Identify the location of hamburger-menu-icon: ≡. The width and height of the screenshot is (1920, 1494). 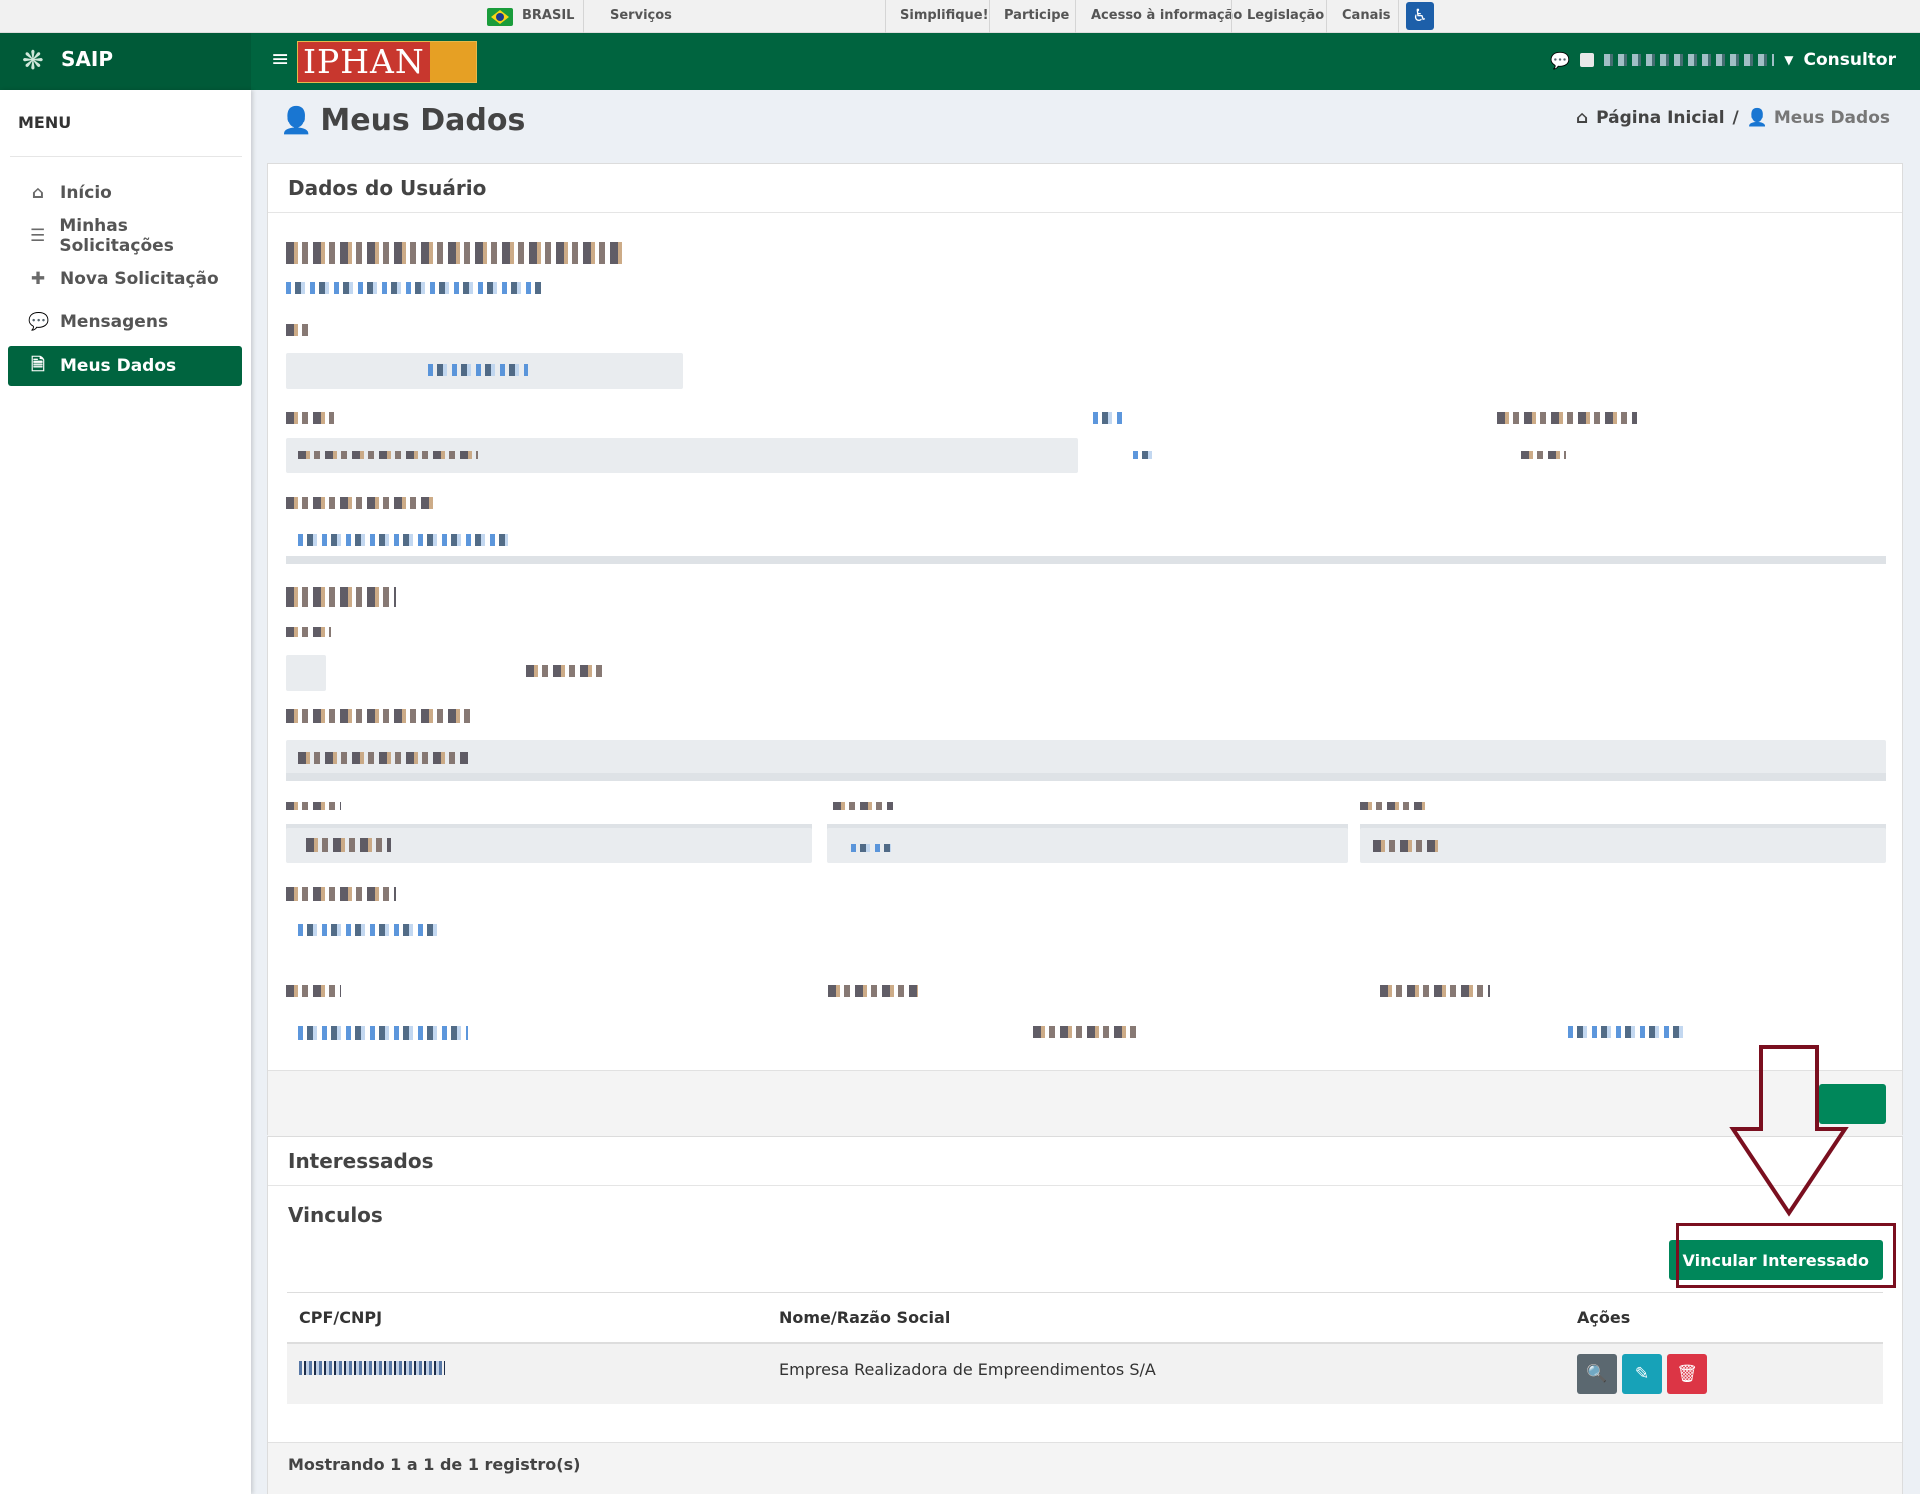
(280, 60).